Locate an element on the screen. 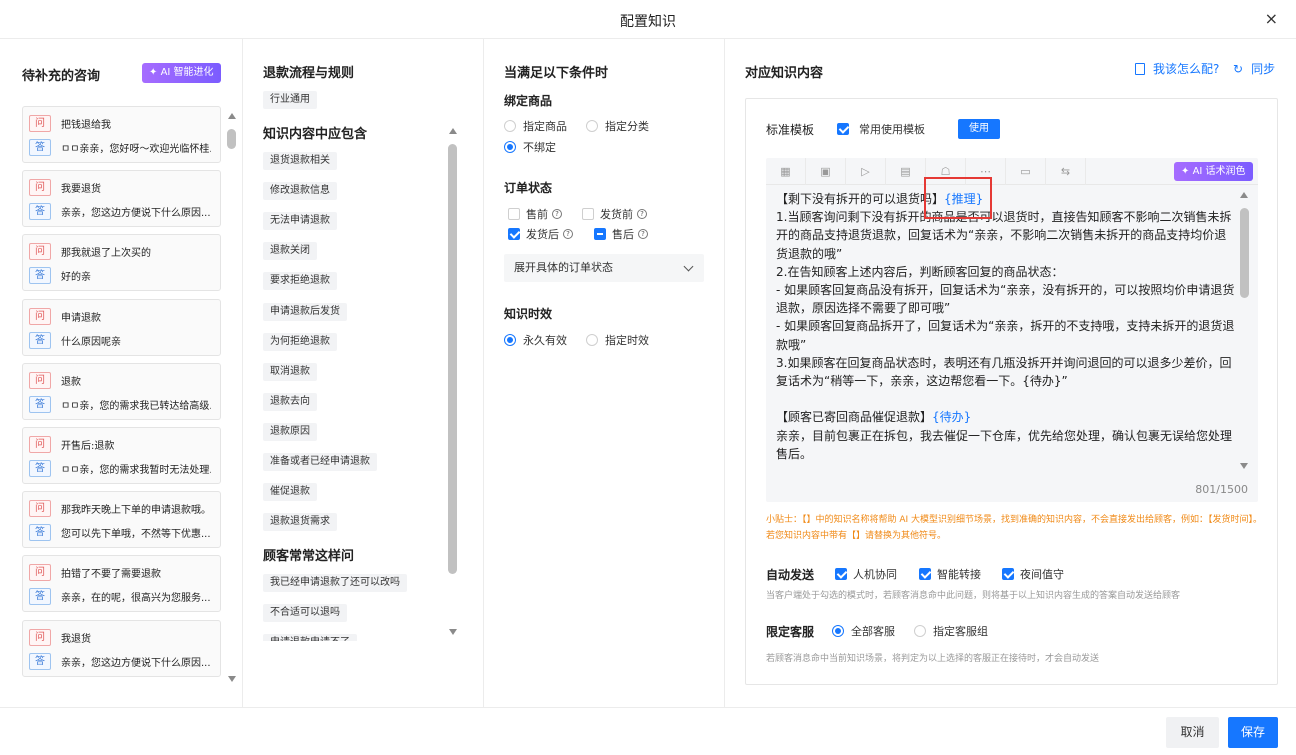  limit-staff-label: 限定客服 is located at coordinates (790, 632).